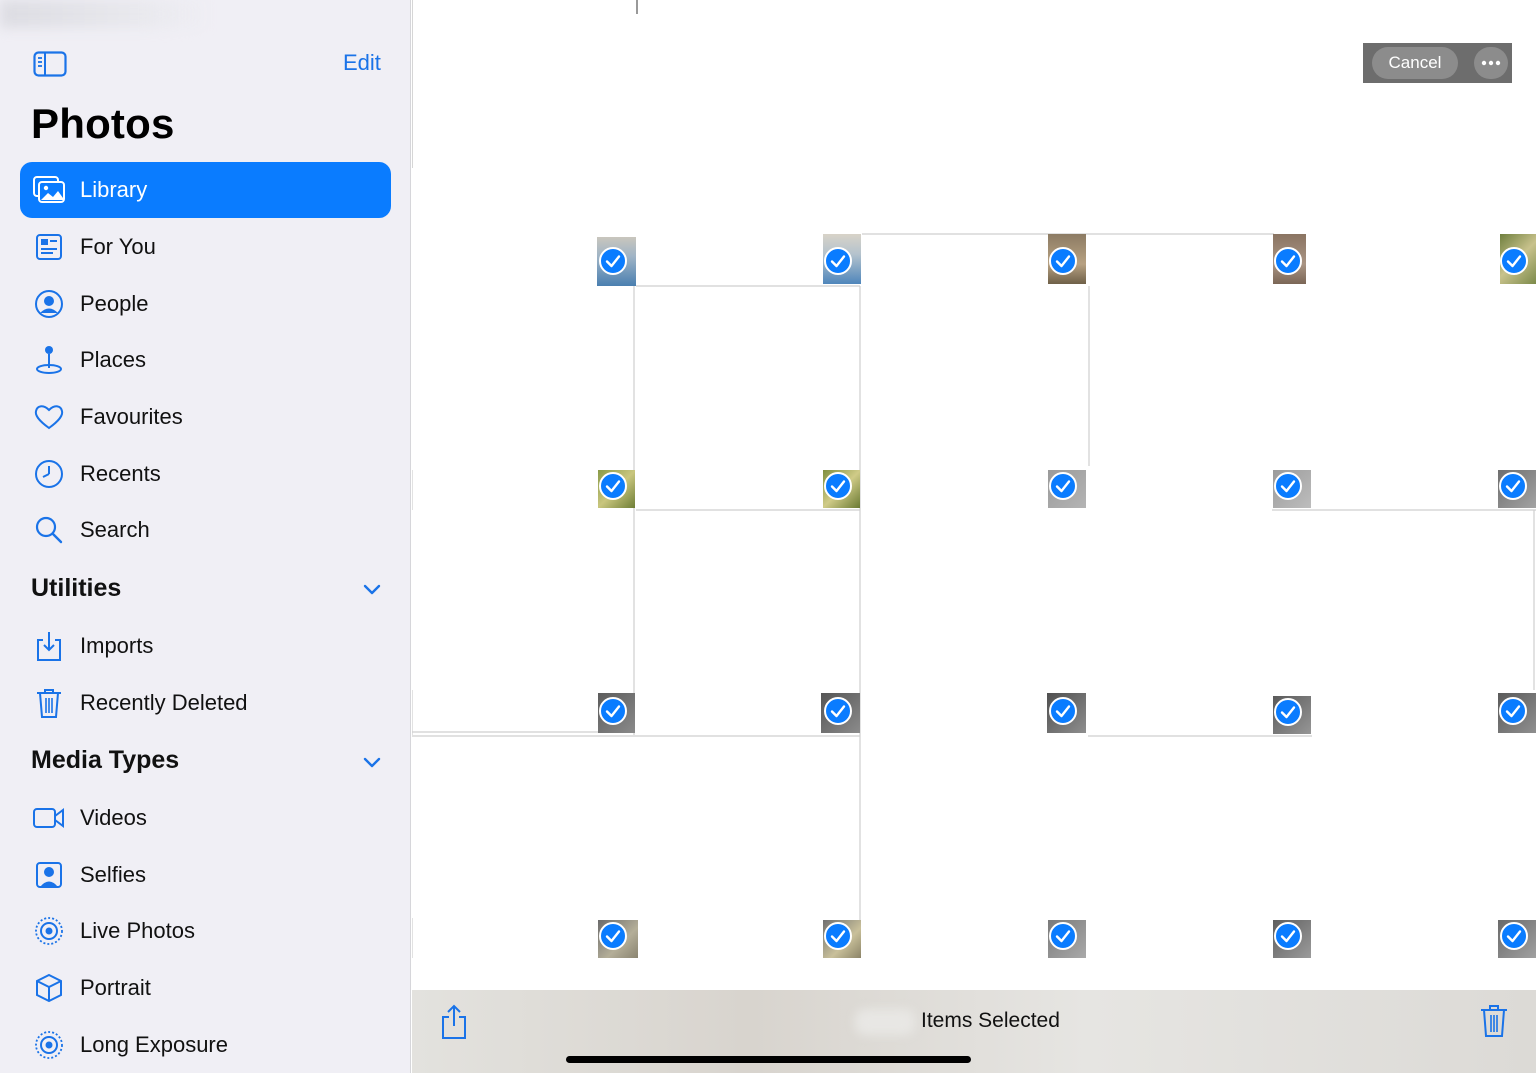 The height and width of the screenshot is (1073, 1536). What do you see at coordinates (49, 304) in the screenshot?
I see `people-icon` at bounding box center [49, 304].